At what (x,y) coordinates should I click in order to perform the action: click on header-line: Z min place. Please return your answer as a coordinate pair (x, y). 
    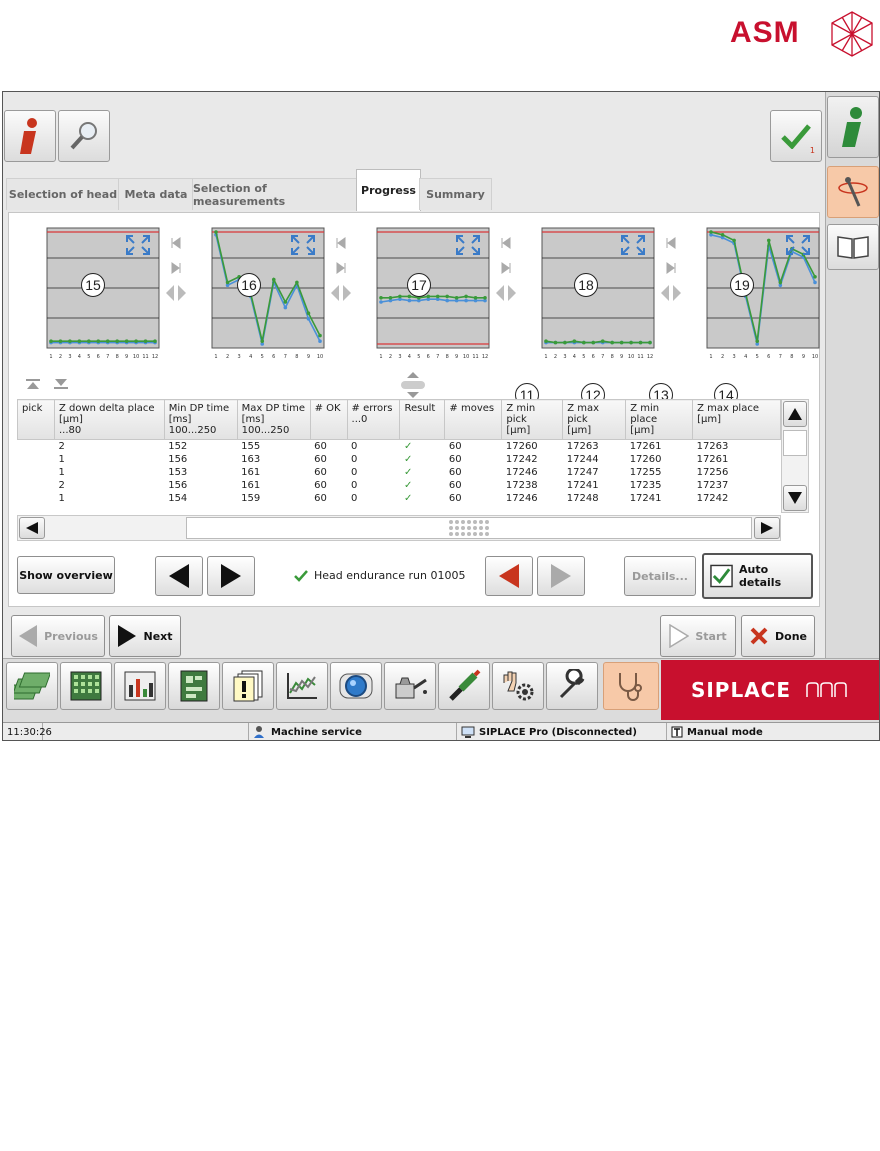
    Looking at the image, I should click on (645, 414).